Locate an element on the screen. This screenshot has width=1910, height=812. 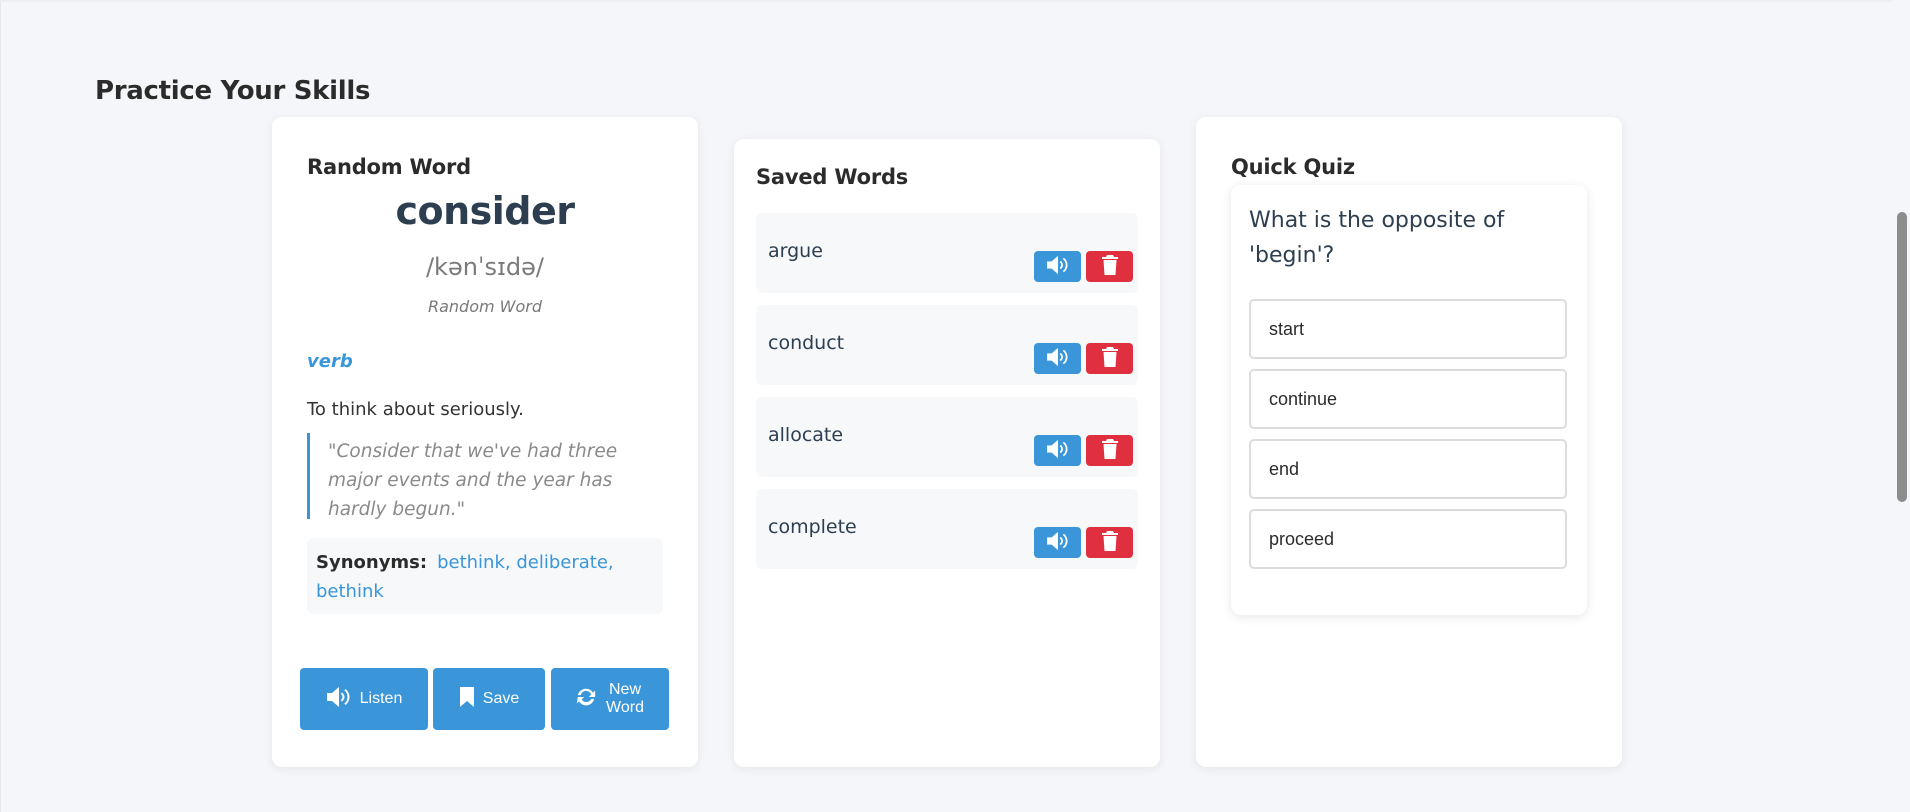
saved-words-heading: Saved Words is located at coordinates (832, 177).